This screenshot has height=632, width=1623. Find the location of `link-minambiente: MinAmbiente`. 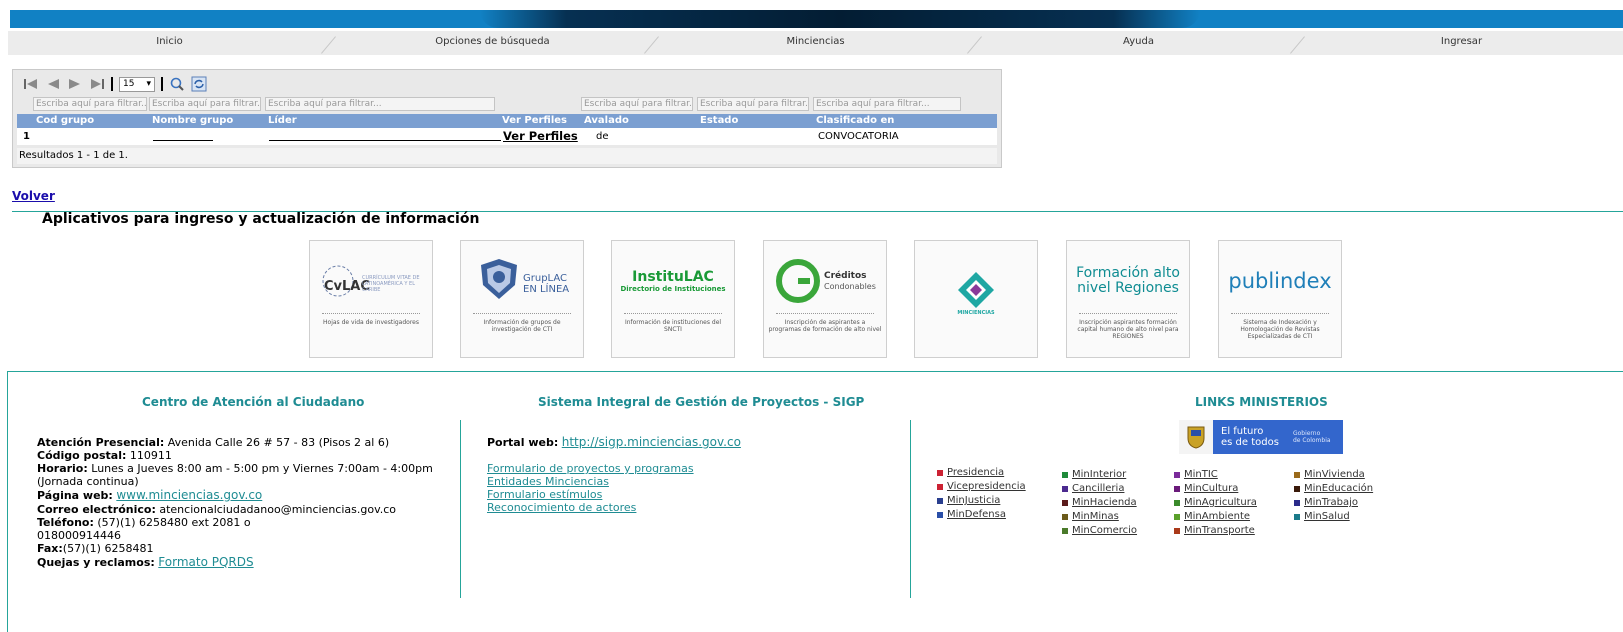

link-minambiente: MinAmbiente is located at coordinates (1212, 516).